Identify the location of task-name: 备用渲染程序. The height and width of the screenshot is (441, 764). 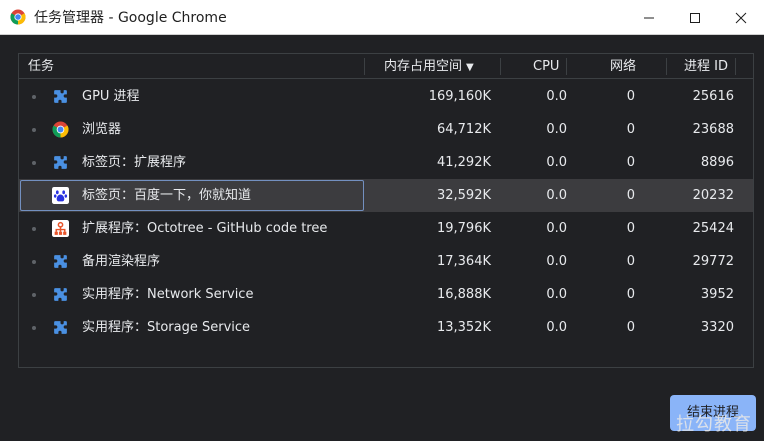
(121, 261).